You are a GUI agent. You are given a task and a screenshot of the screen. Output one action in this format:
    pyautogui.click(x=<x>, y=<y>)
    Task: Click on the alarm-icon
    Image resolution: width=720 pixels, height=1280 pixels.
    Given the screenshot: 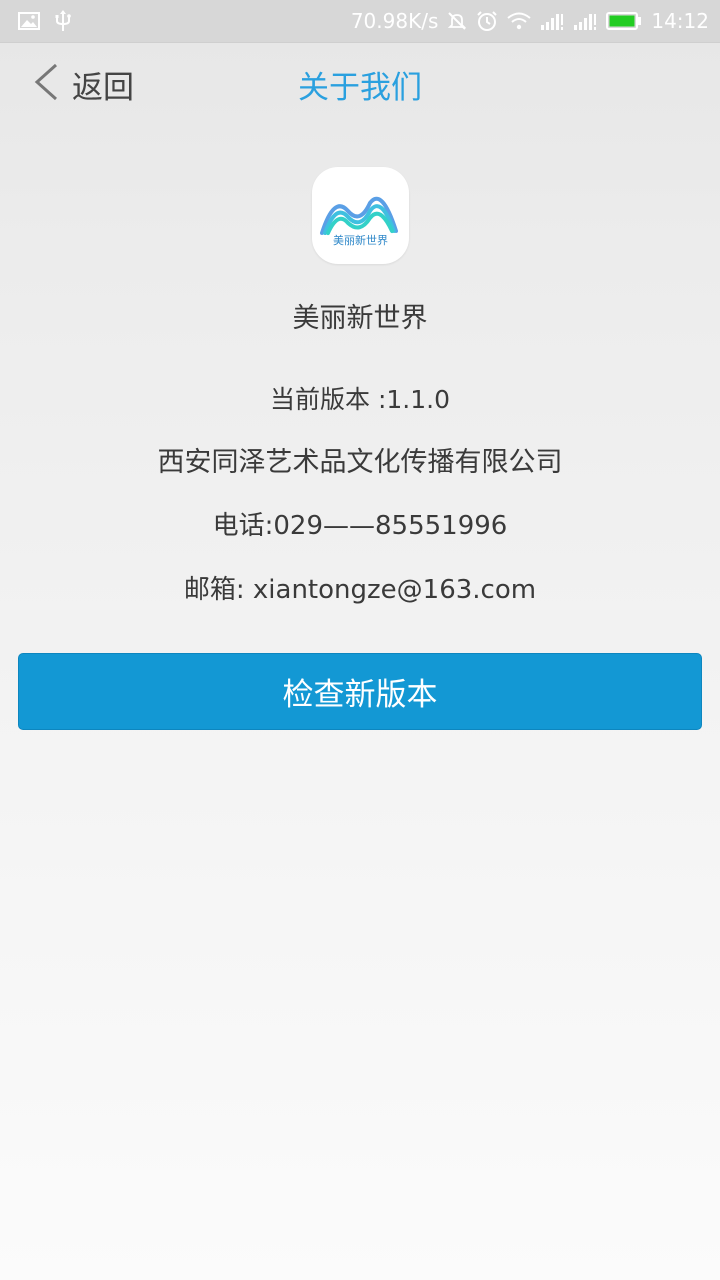 What is the action you would take?
    pyautogui.click(x=487, y=21)
    